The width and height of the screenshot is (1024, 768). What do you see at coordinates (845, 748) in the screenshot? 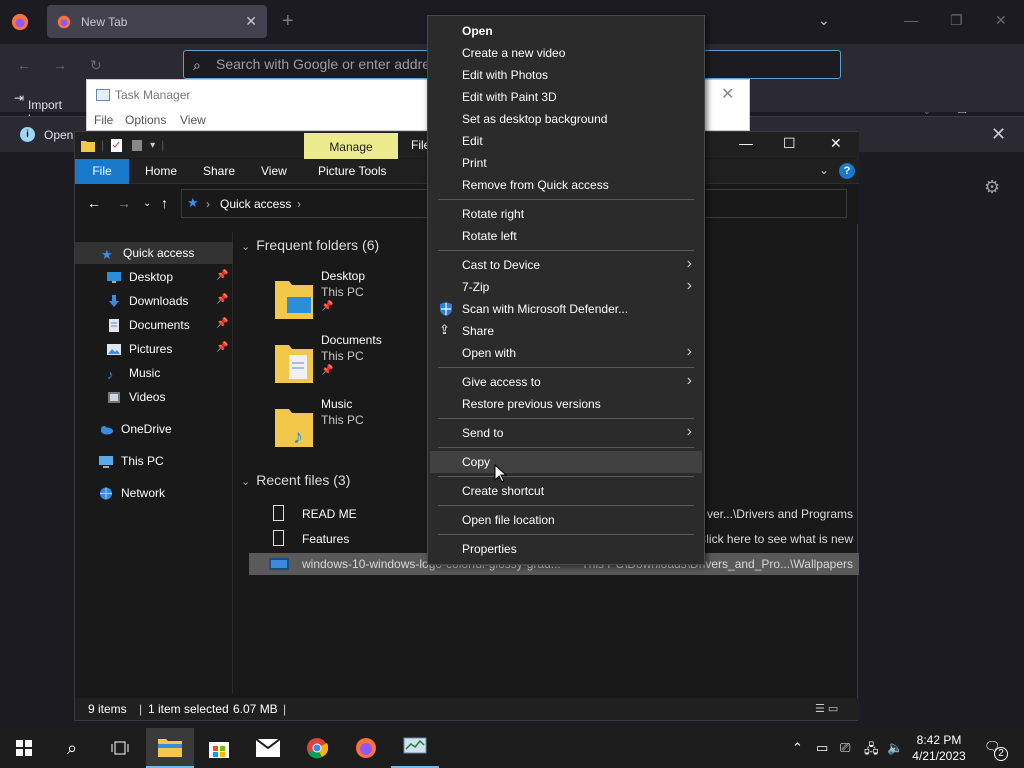
I see `meet-now-icon: ⎚` at bounding box center [845, 748].